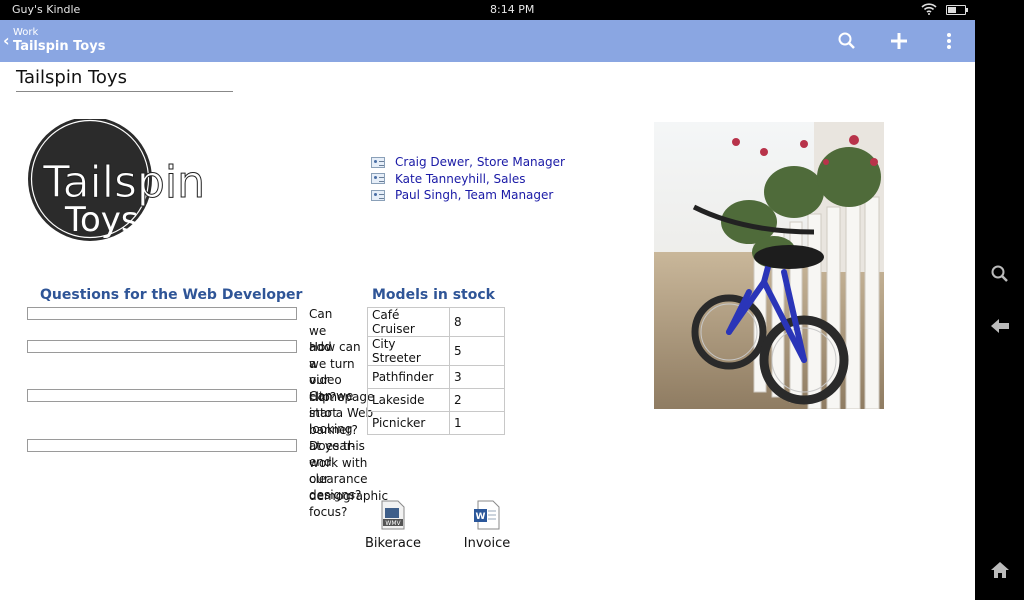  Describe the element at coordinates (899, 41) in the screenshot. I see `plus-icon` at that location.